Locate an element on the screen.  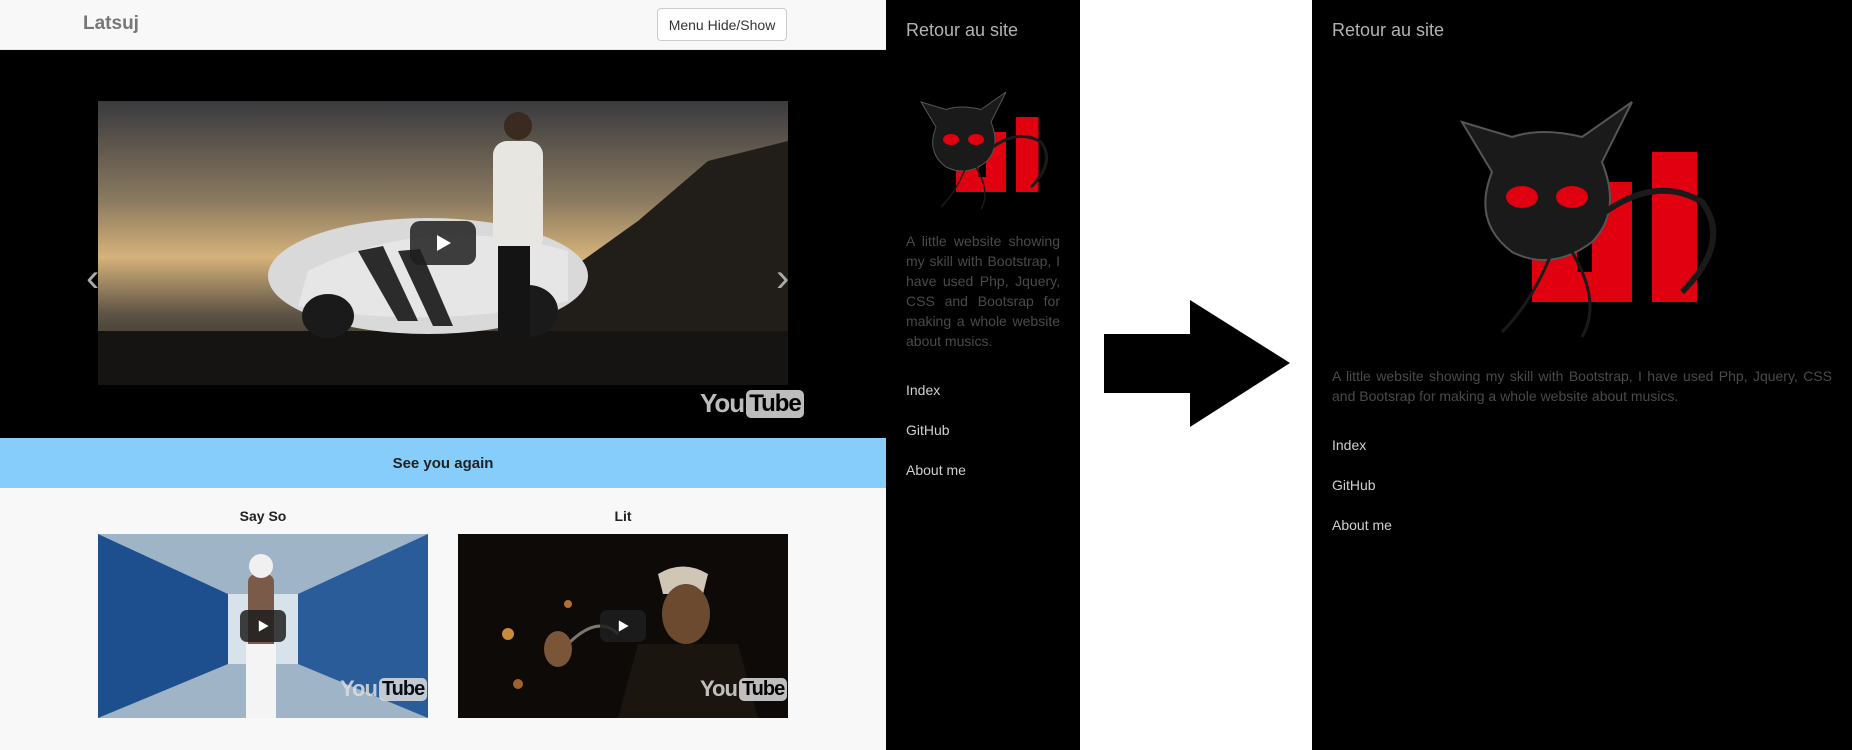
video-title-lit: Lit is located at coordinates (623, 516).